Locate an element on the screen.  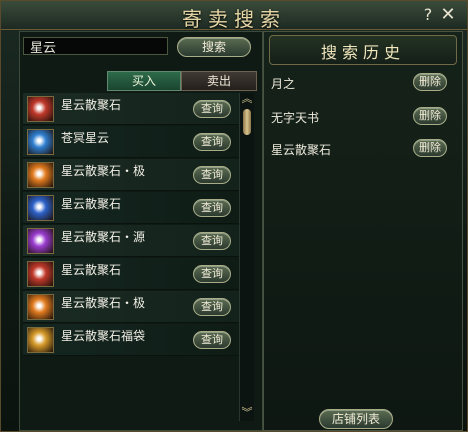
purple-nebula-stone-icon is located at coordinates (40, 241).